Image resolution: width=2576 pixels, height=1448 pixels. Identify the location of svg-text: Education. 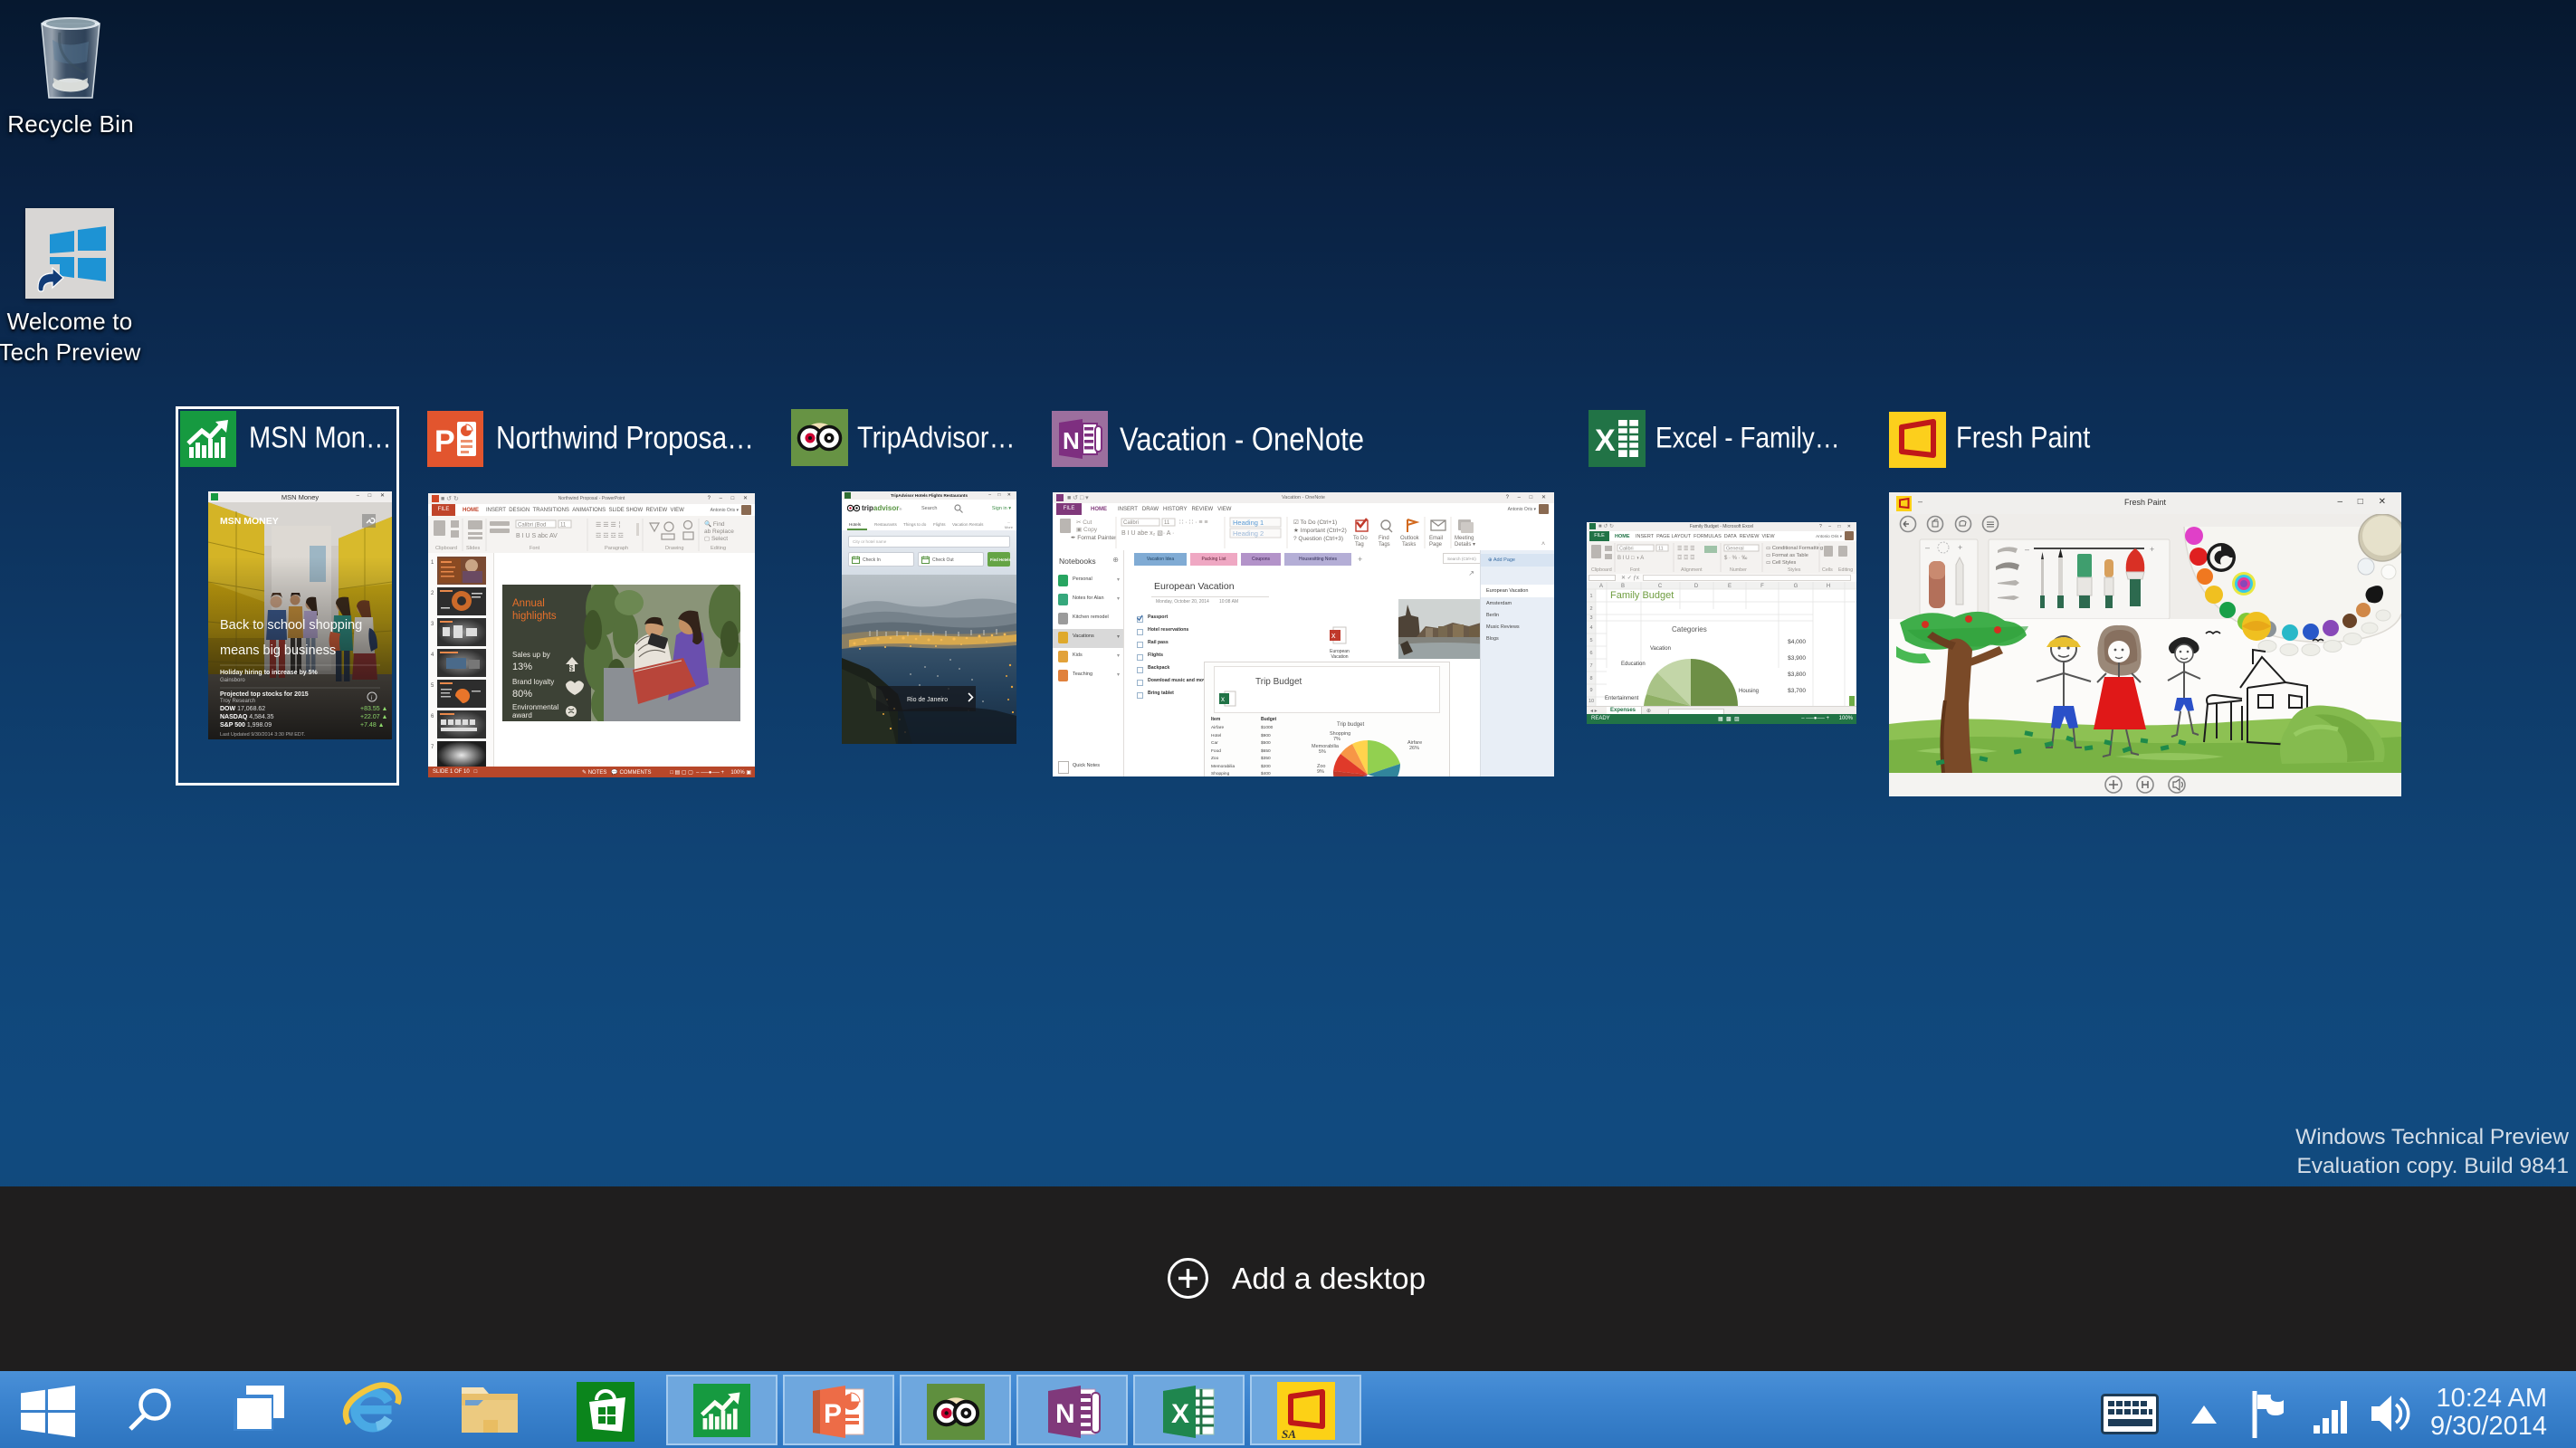
(1634, 665).